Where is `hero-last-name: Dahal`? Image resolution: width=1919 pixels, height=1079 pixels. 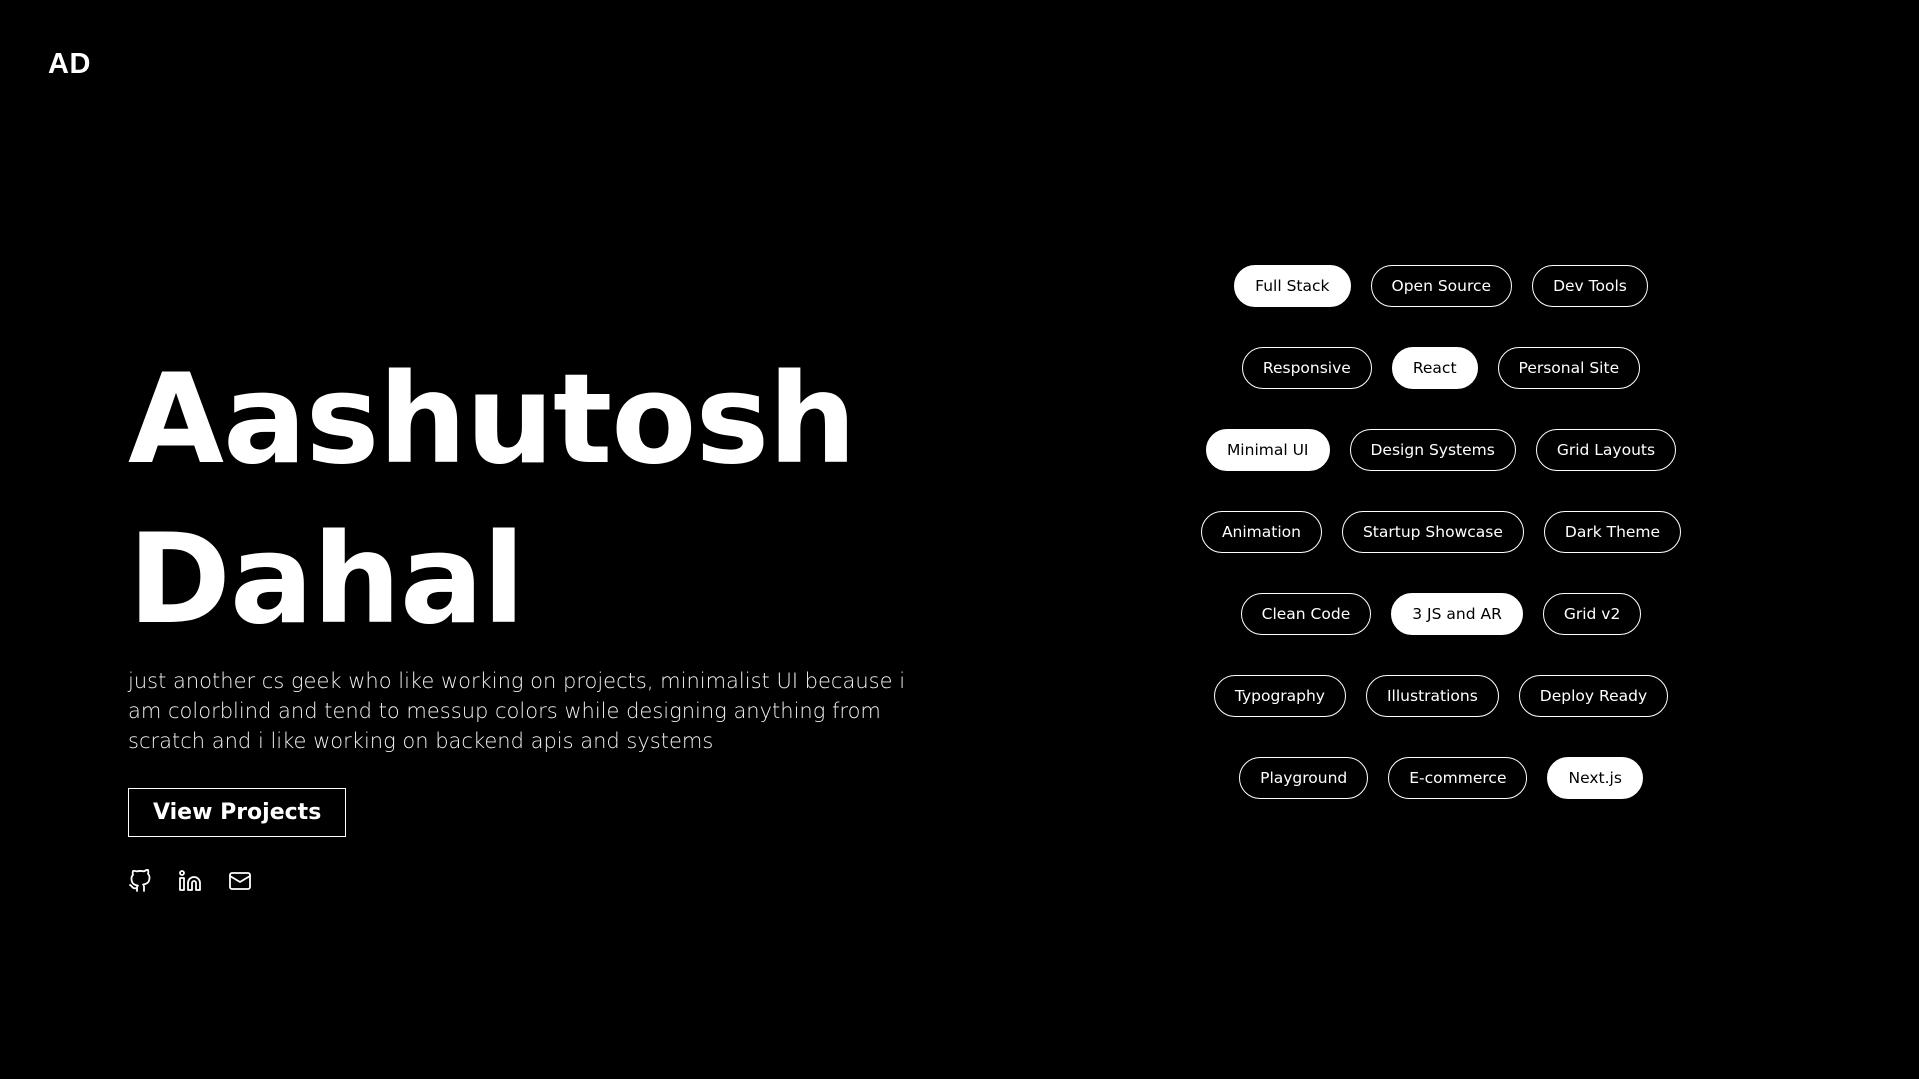
hero-last-name: Dahal is located at coordinates (326, 580).